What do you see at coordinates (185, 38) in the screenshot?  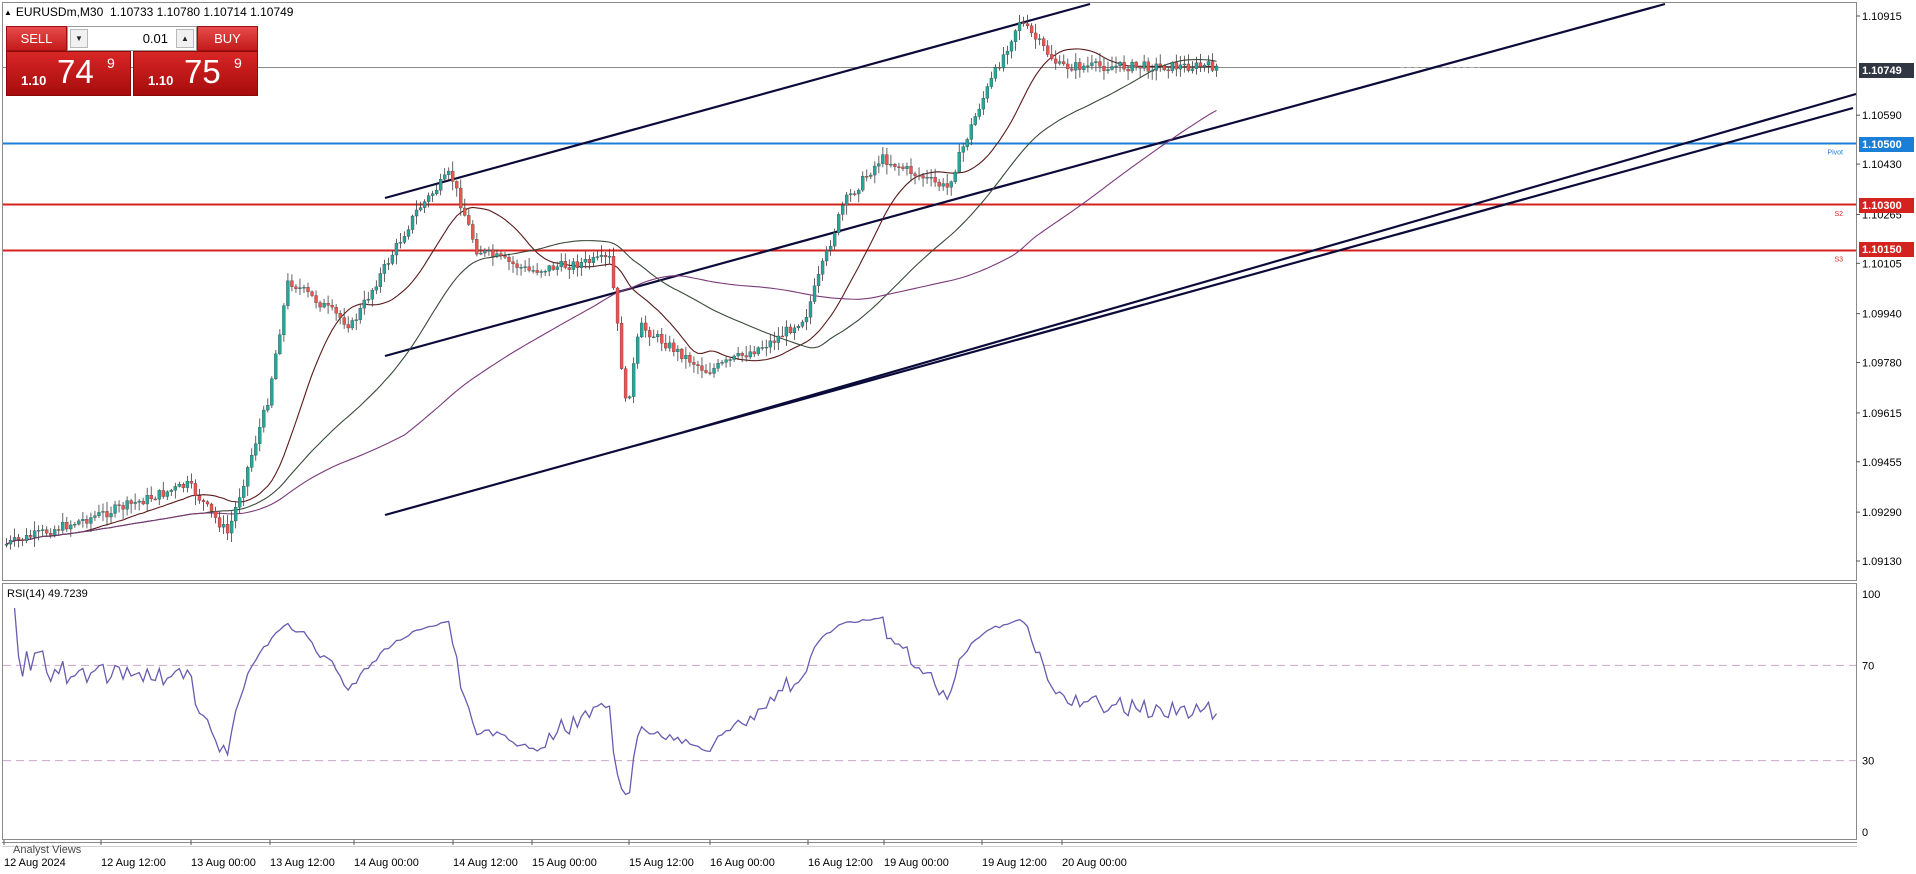 I see `lot-increase-icon: ▲` at bounding box center [185, 38].